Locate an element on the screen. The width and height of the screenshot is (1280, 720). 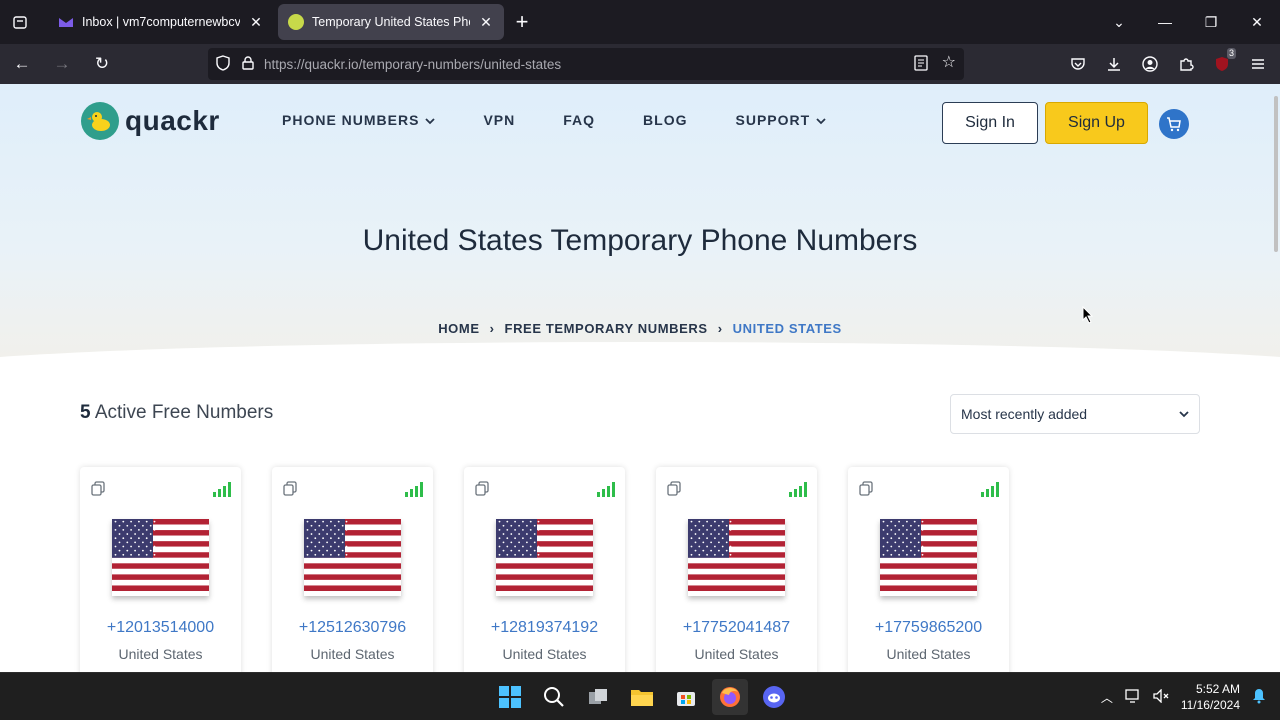
lock-icon is located at coordinates (248, 64).